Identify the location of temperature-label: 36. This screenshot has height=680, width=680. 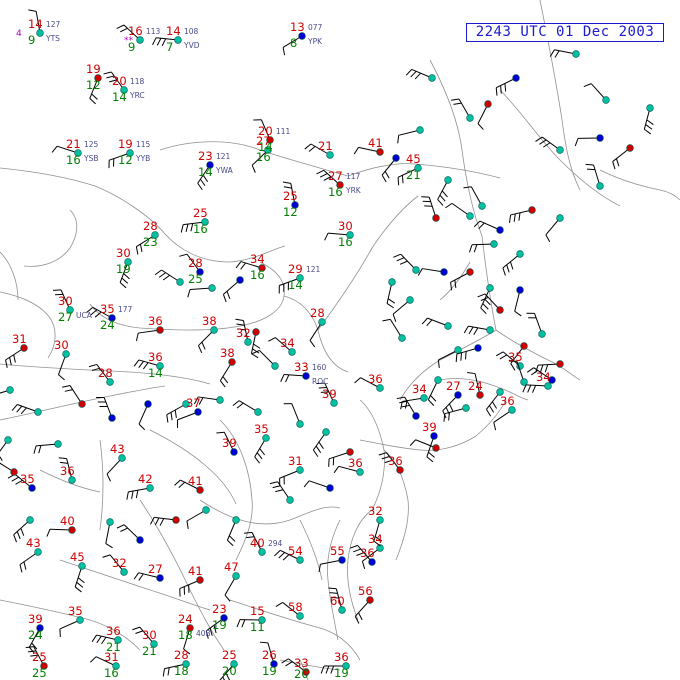
(395, 461).